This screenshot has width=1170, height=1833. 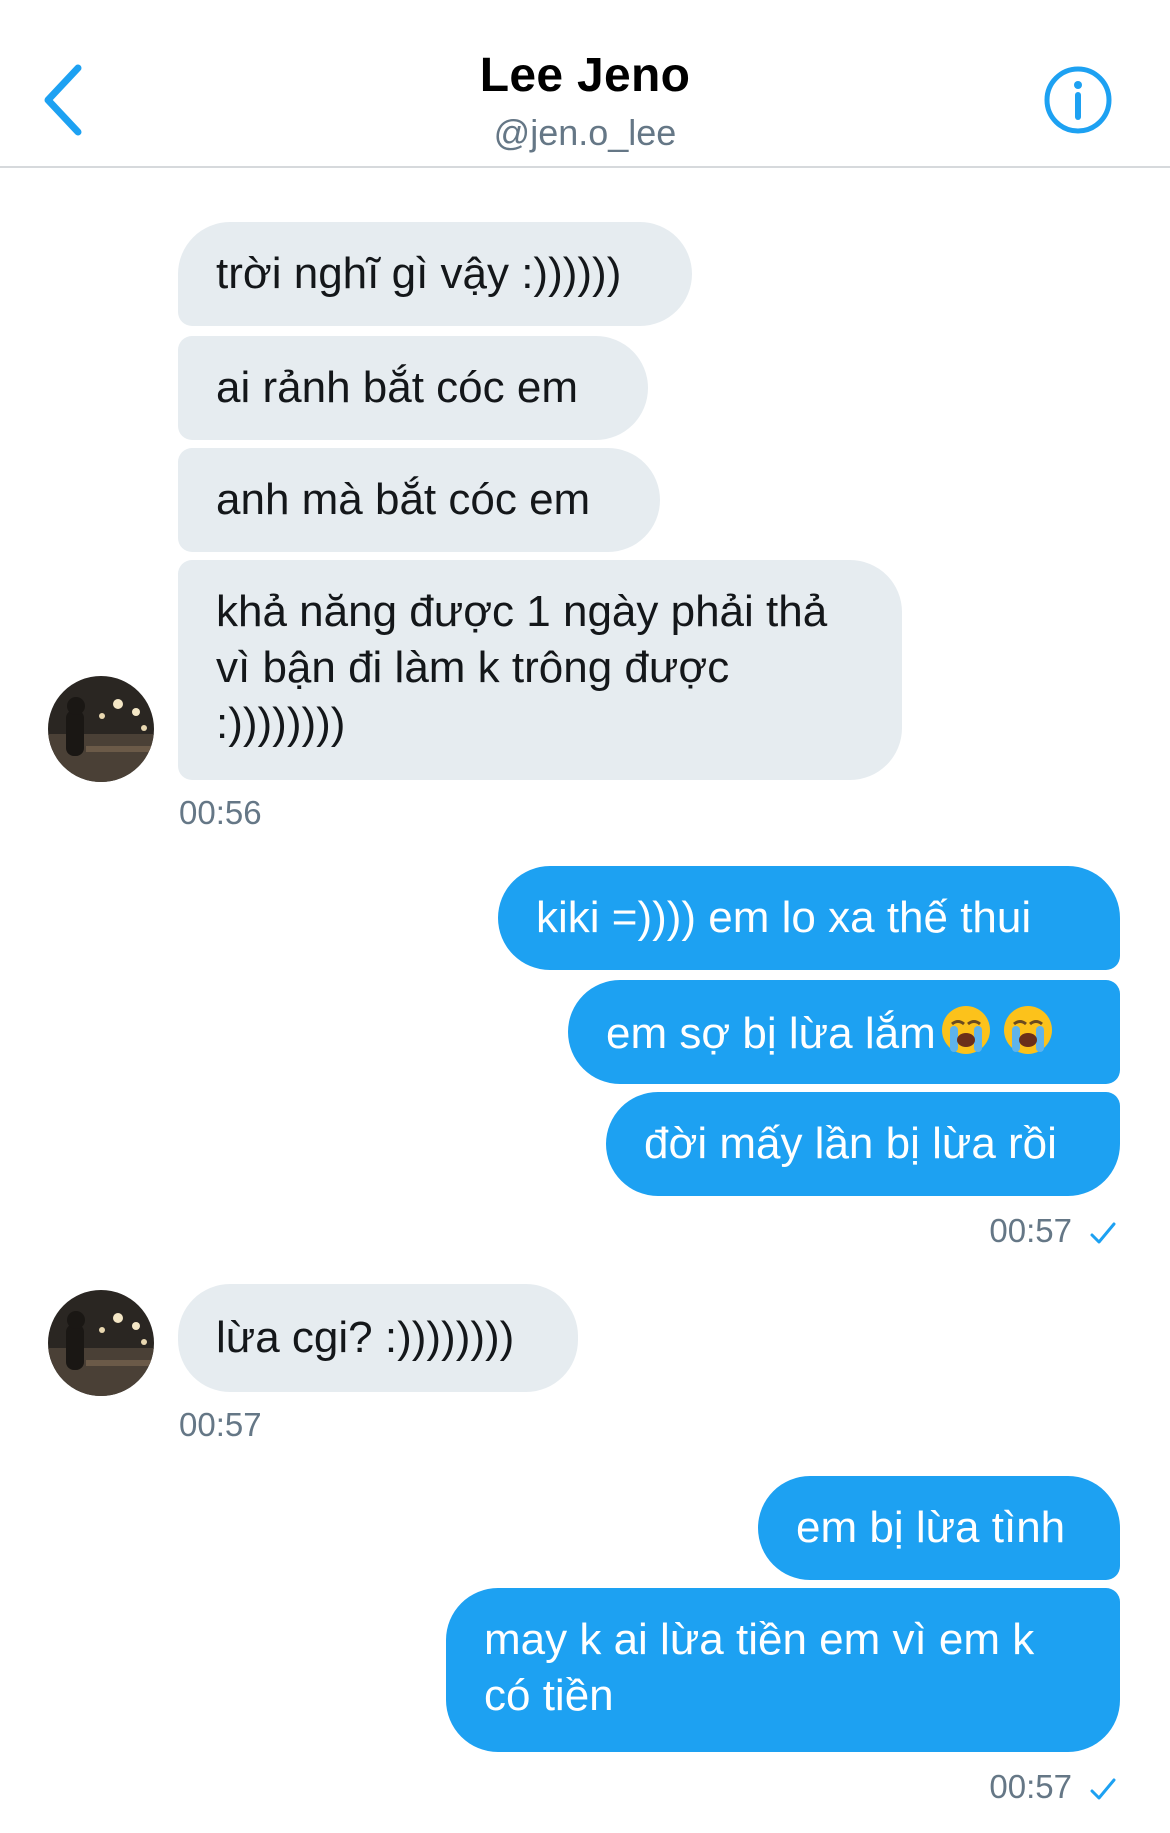 What do you see at coordinates (419, 273) in the screenshot?
I see `message-text: trời nghĩ gì vậy :))))))` at bounding box center [419, 273].